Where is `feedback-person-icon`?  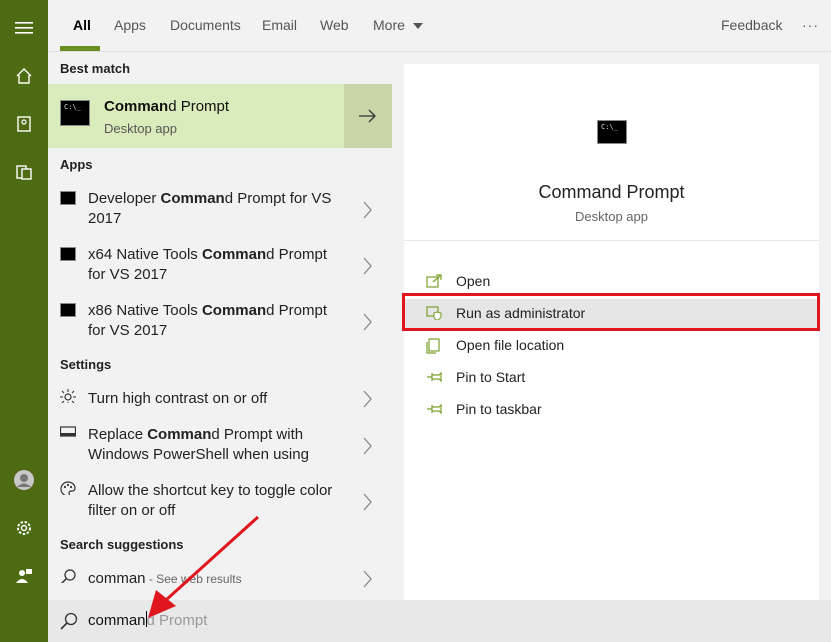 feedback-person-icon is located at coordinates (24, 576).